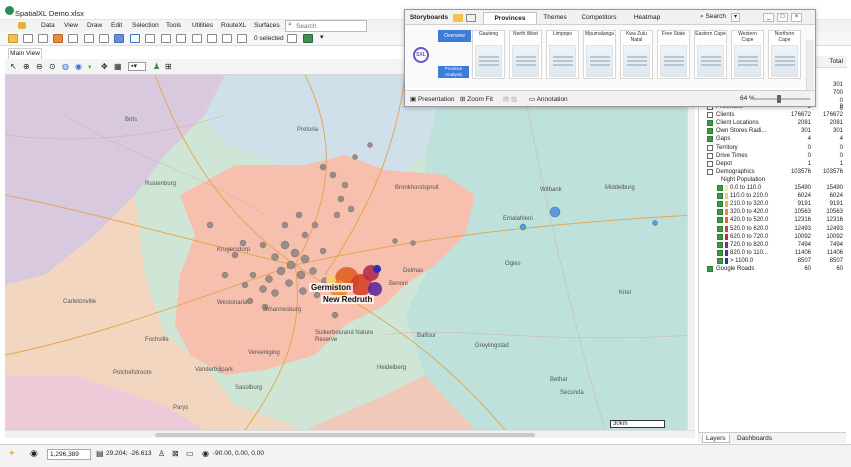 The width and height of the screenshot is (851, 467). Describe the element at coordinates (190, 453) in the screenshot. I see `notes-icon: ▭` at that location.